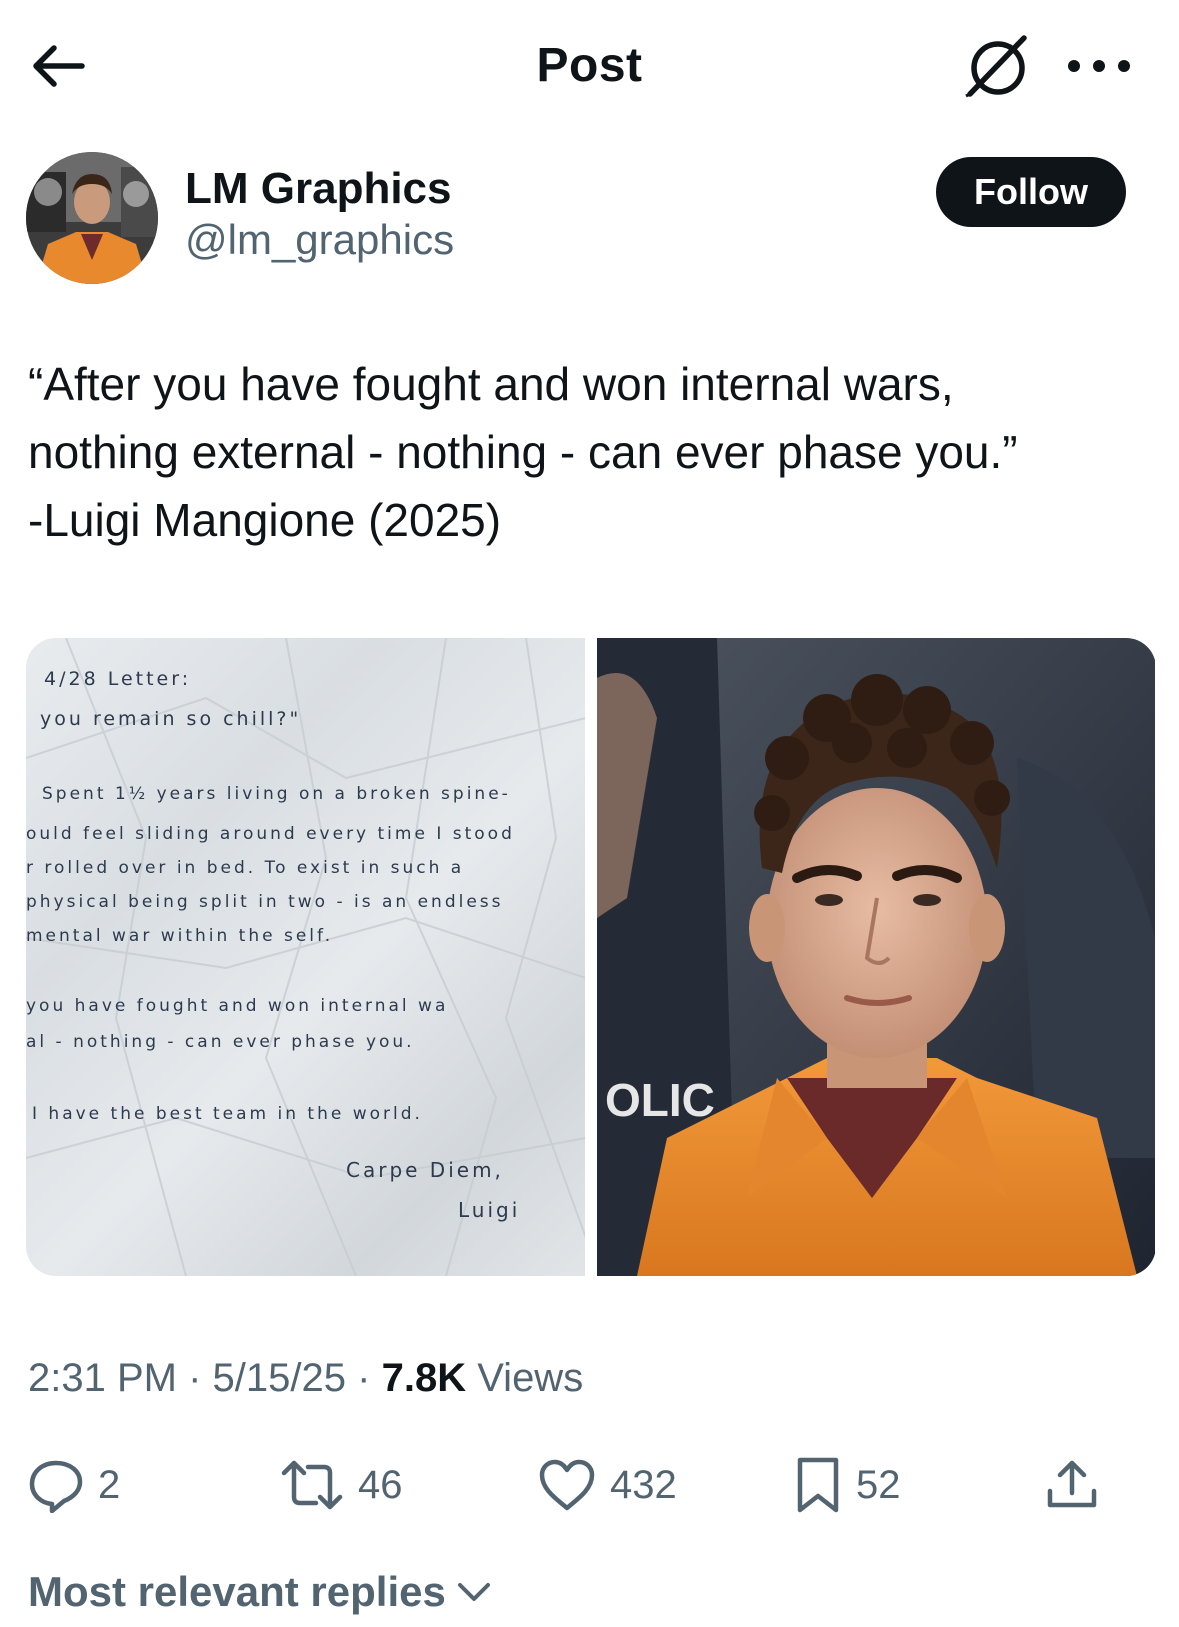 The image size is (1179, 1627). I want to click on tweet-date: 5/15/25, so click(279, 1378).